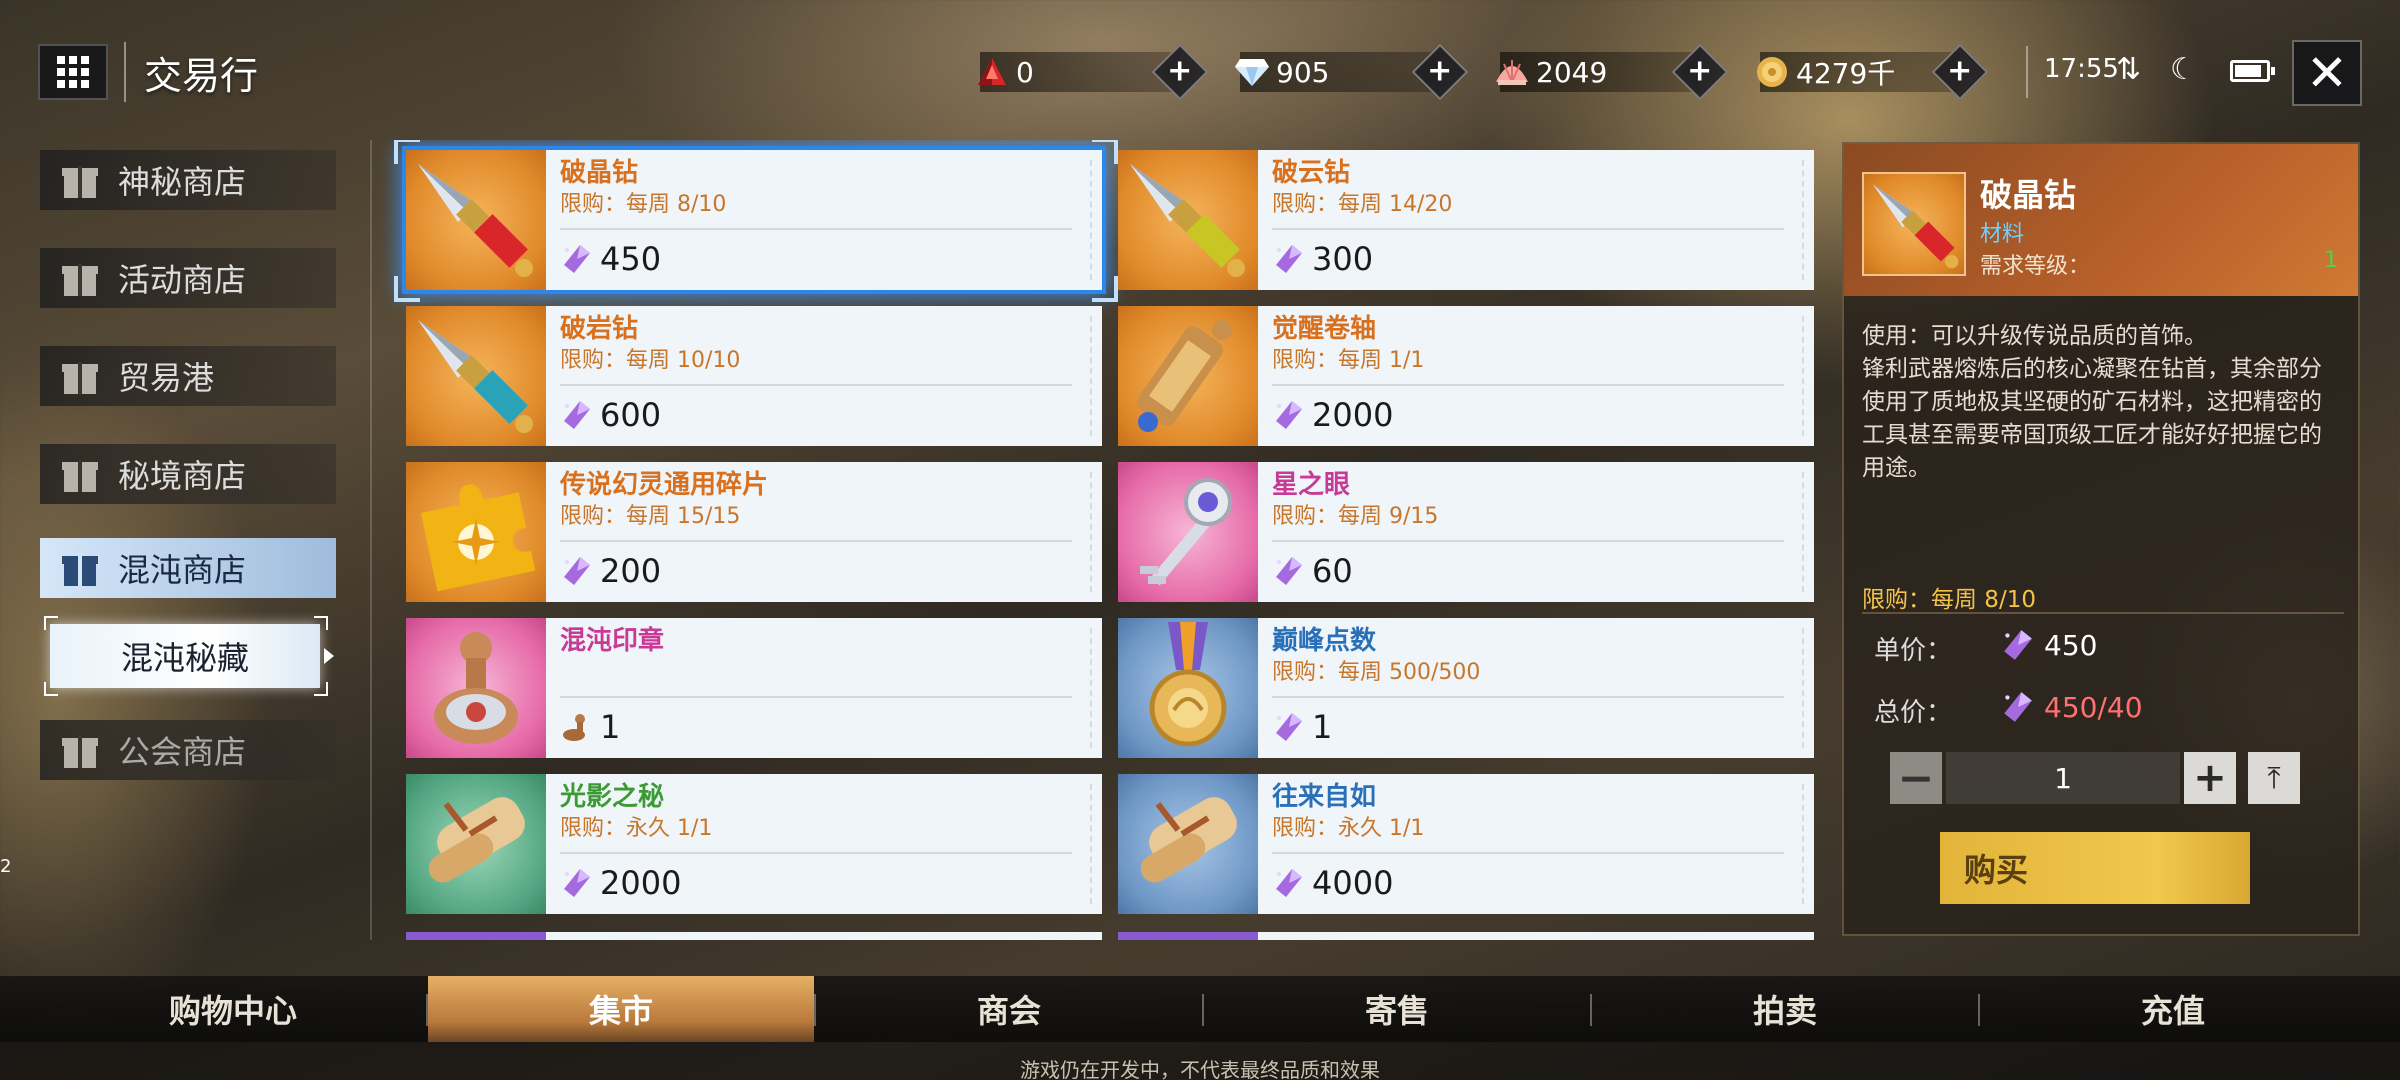 The image size is (2400, 1080). What do you see at coordinates (1785, 1009) in the screenshot?
I see `tab-auction: 拍卖` at bounding box center [1785, 1009].